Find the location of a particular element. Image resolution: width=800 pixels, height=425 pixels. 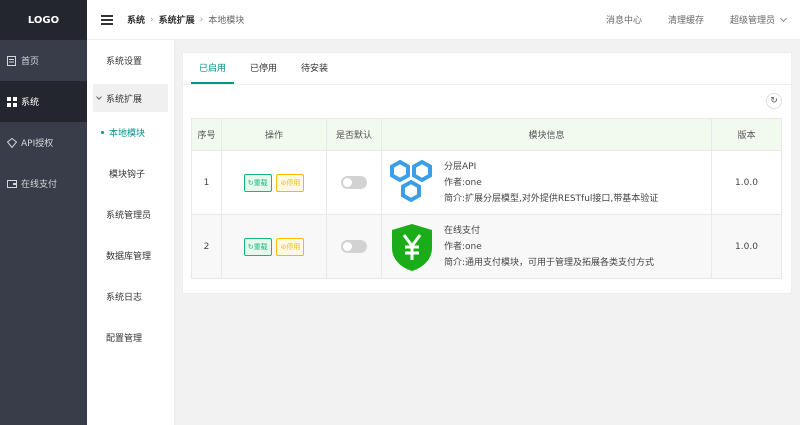

subnav-item-module-hooks: 模块钩子 is located at coordinates (130, 173).